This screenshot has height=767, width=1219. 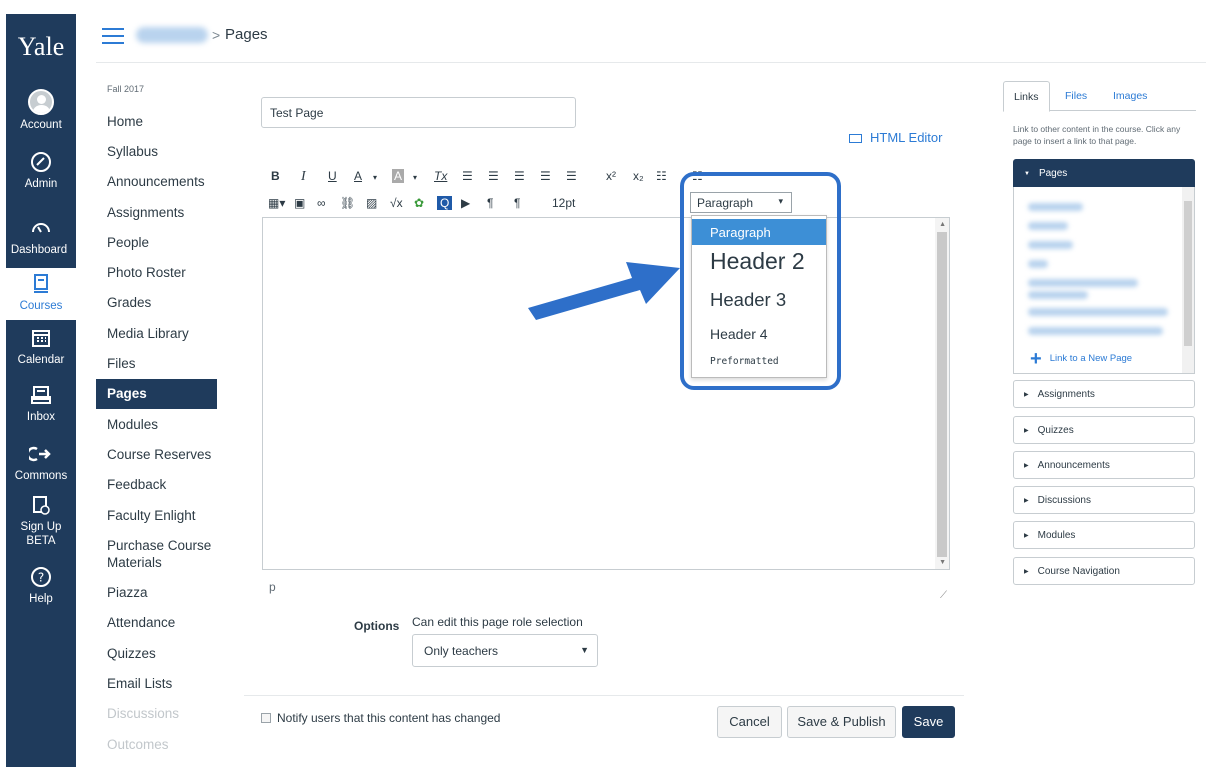 What do you see at coordinates (41, 346) in the screenshot?
I see `global-nav-calendar: Calendar` at bounding box center [41, 346].